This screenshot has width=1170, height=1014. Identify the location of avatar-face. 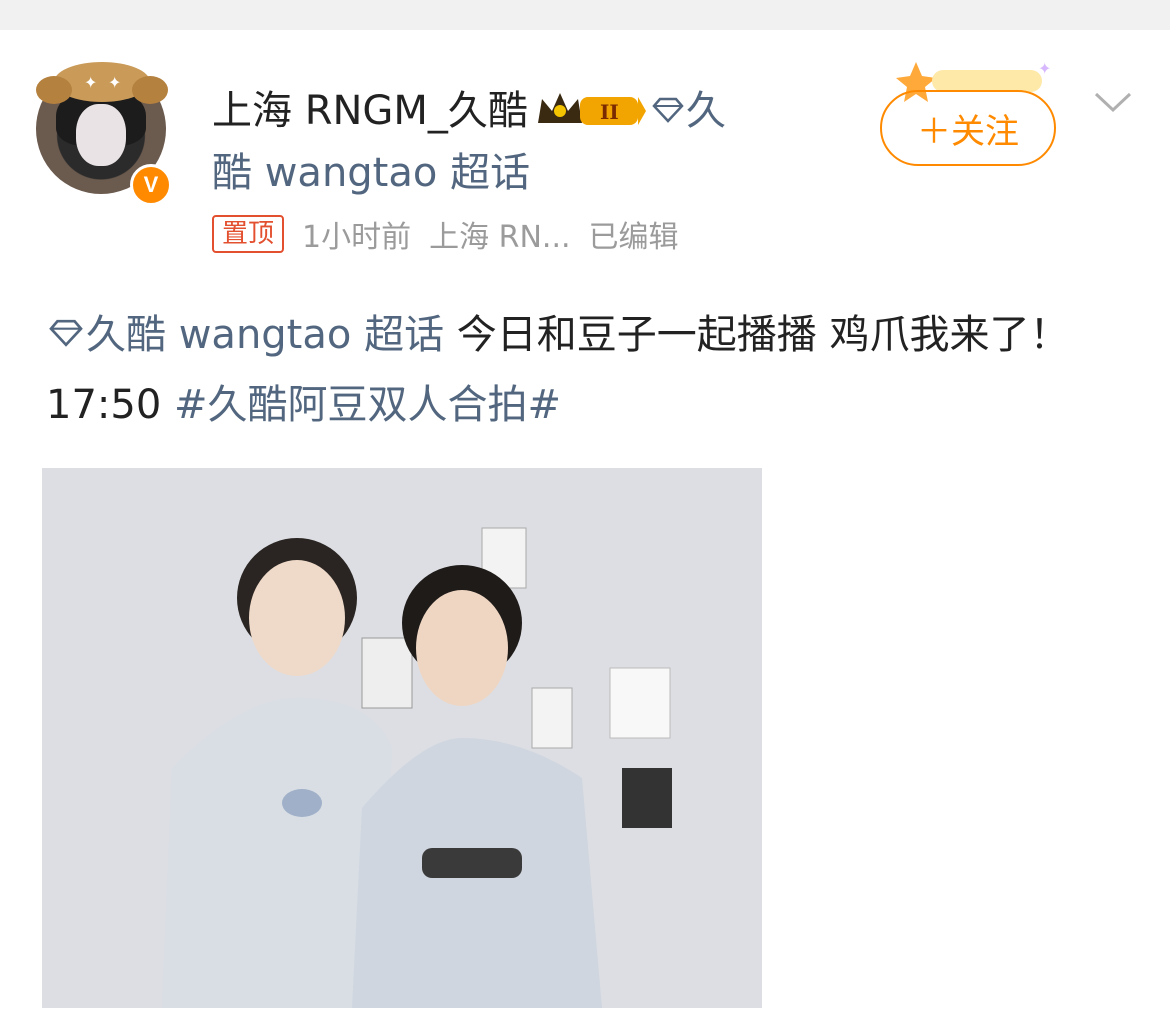
(101, 135).